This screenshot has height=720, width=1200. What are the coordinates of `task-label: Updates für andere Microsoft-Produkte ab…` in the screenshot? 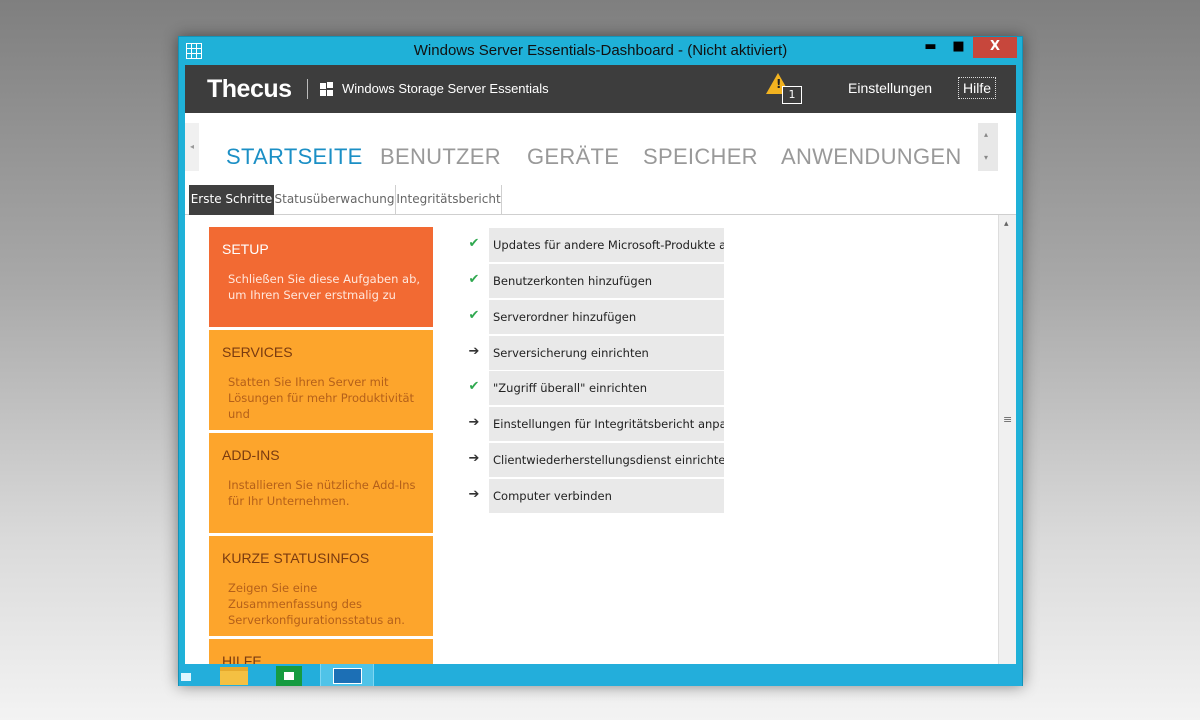 It's located at (606, 245).